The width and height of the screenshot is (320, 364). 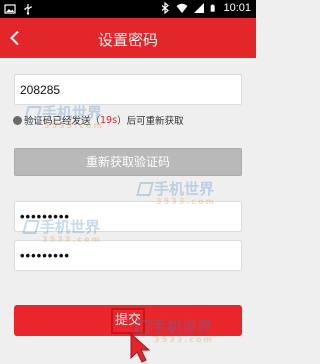 What do you see at coordinates (28, 9) in the screenshot?
I see `usb-icon` at bounding box center [28, 9].